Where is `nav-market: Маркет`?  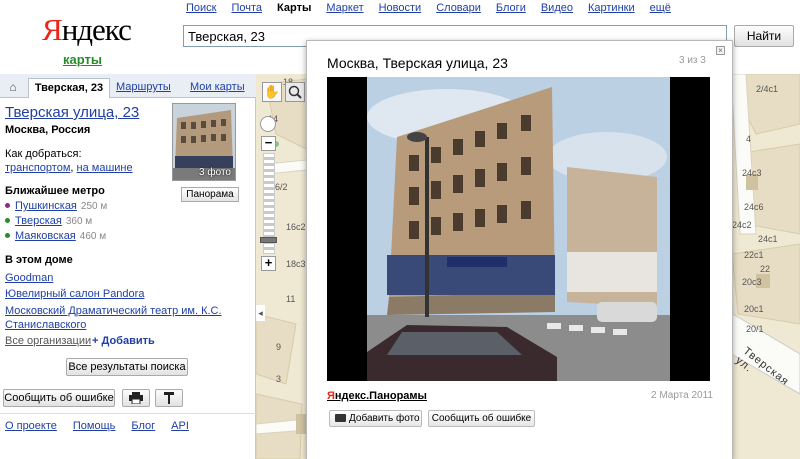
nav-market: Маркет is located at coordinates (344, 8).